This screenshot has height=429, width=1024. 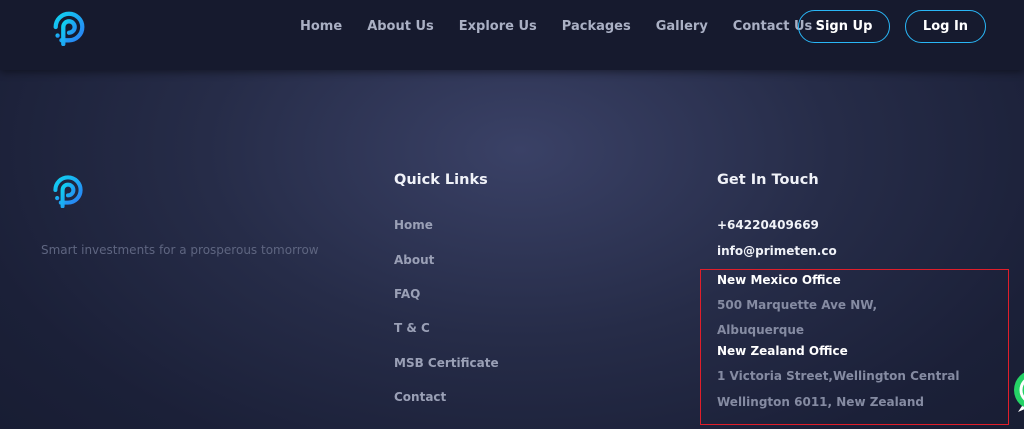 What do you see at coordinates (844, 26) in the screenshot?
I see `sign-up-button: Sign Up` at bounding box center [844, 26].